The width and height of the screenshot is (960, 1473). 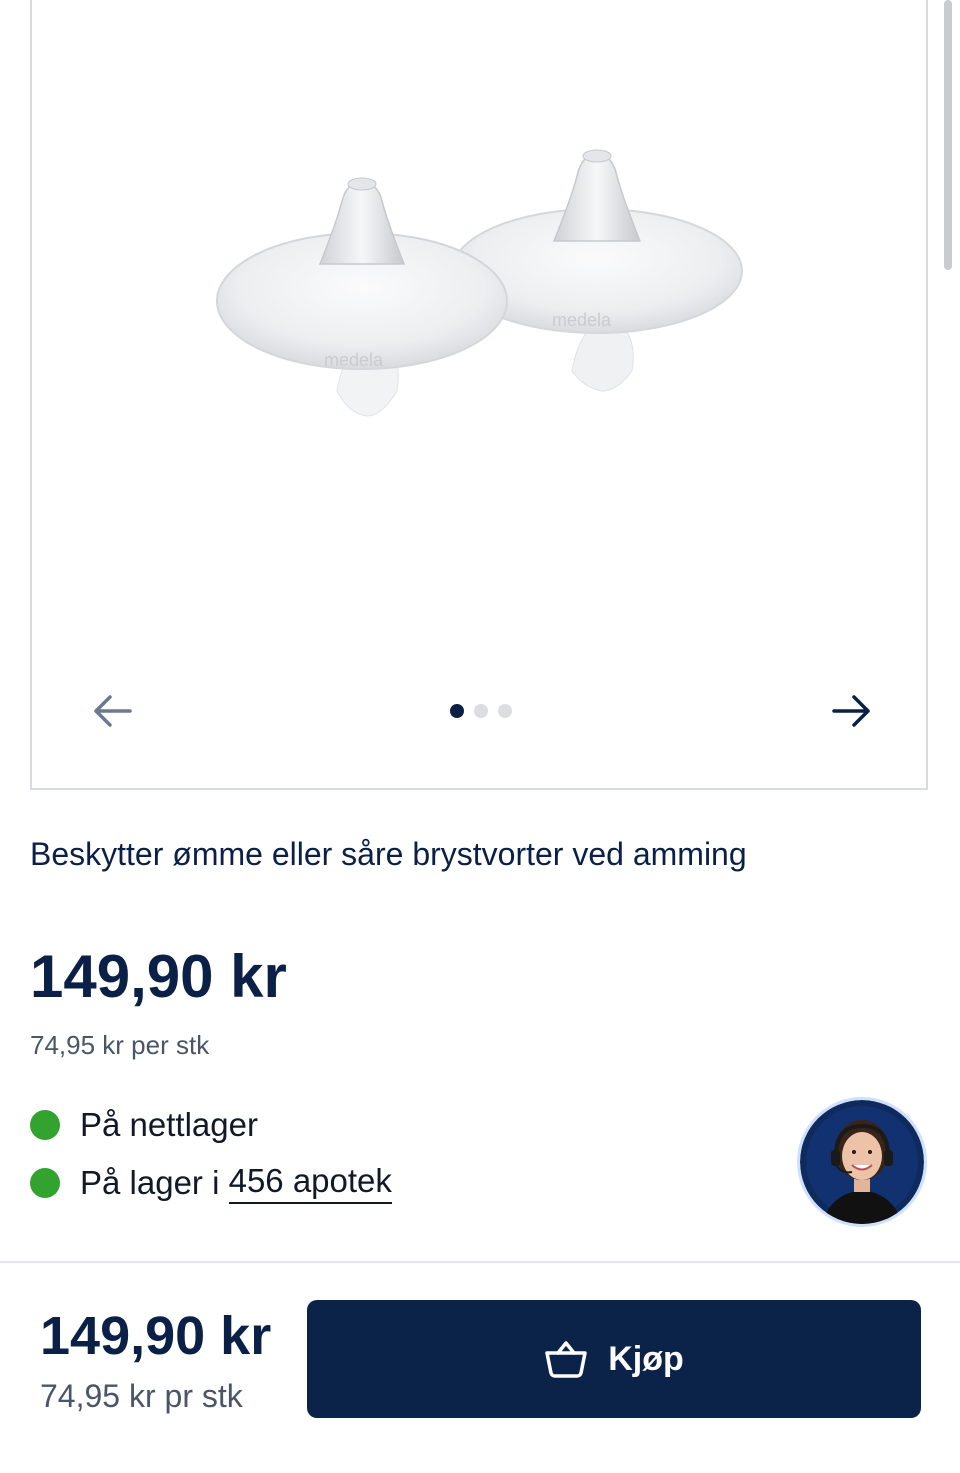 What do you see at coordinates (154, 1182) in the screenshot?
I see `store-stock-prefix: På lager i` at bounding box center [154, 1182].